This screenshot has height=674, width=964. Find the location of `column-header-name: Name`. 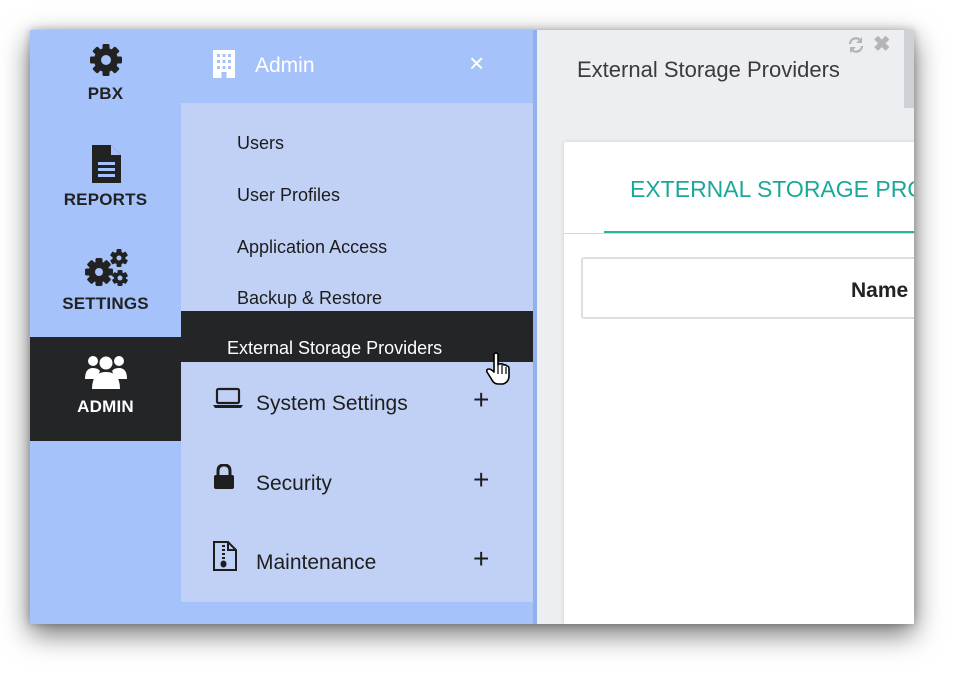

column-header-name: Name is located at coordinates (879, 291).